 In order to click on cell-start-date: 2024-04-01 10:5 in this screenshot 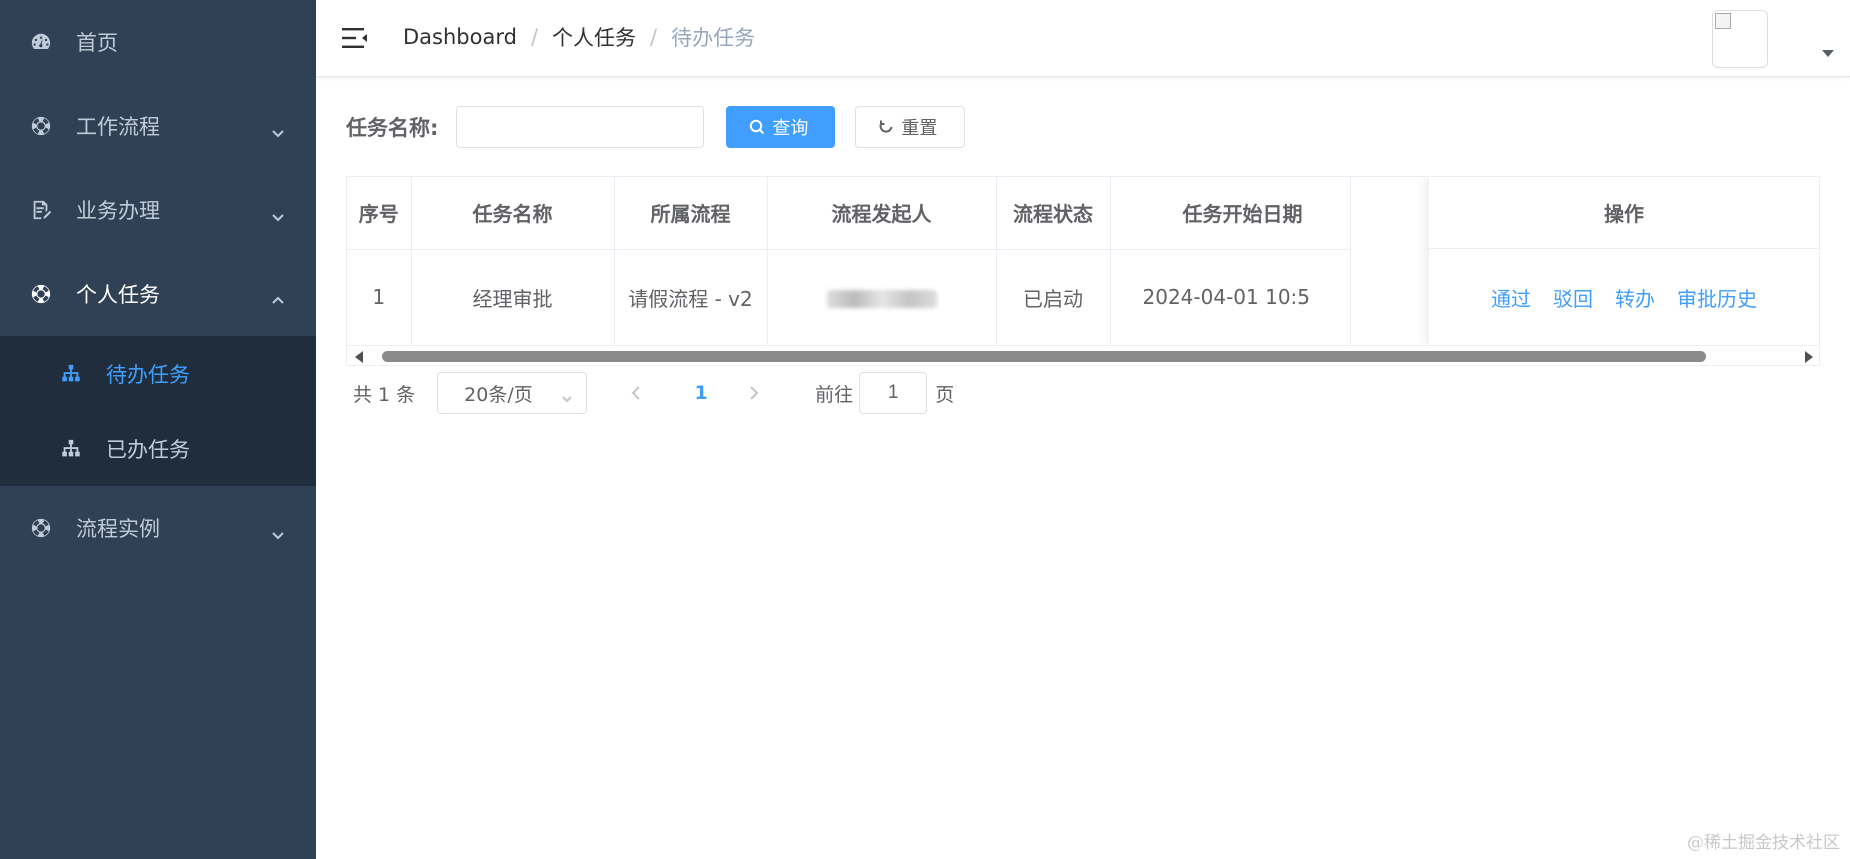, I will do `click(1230, 297)`.